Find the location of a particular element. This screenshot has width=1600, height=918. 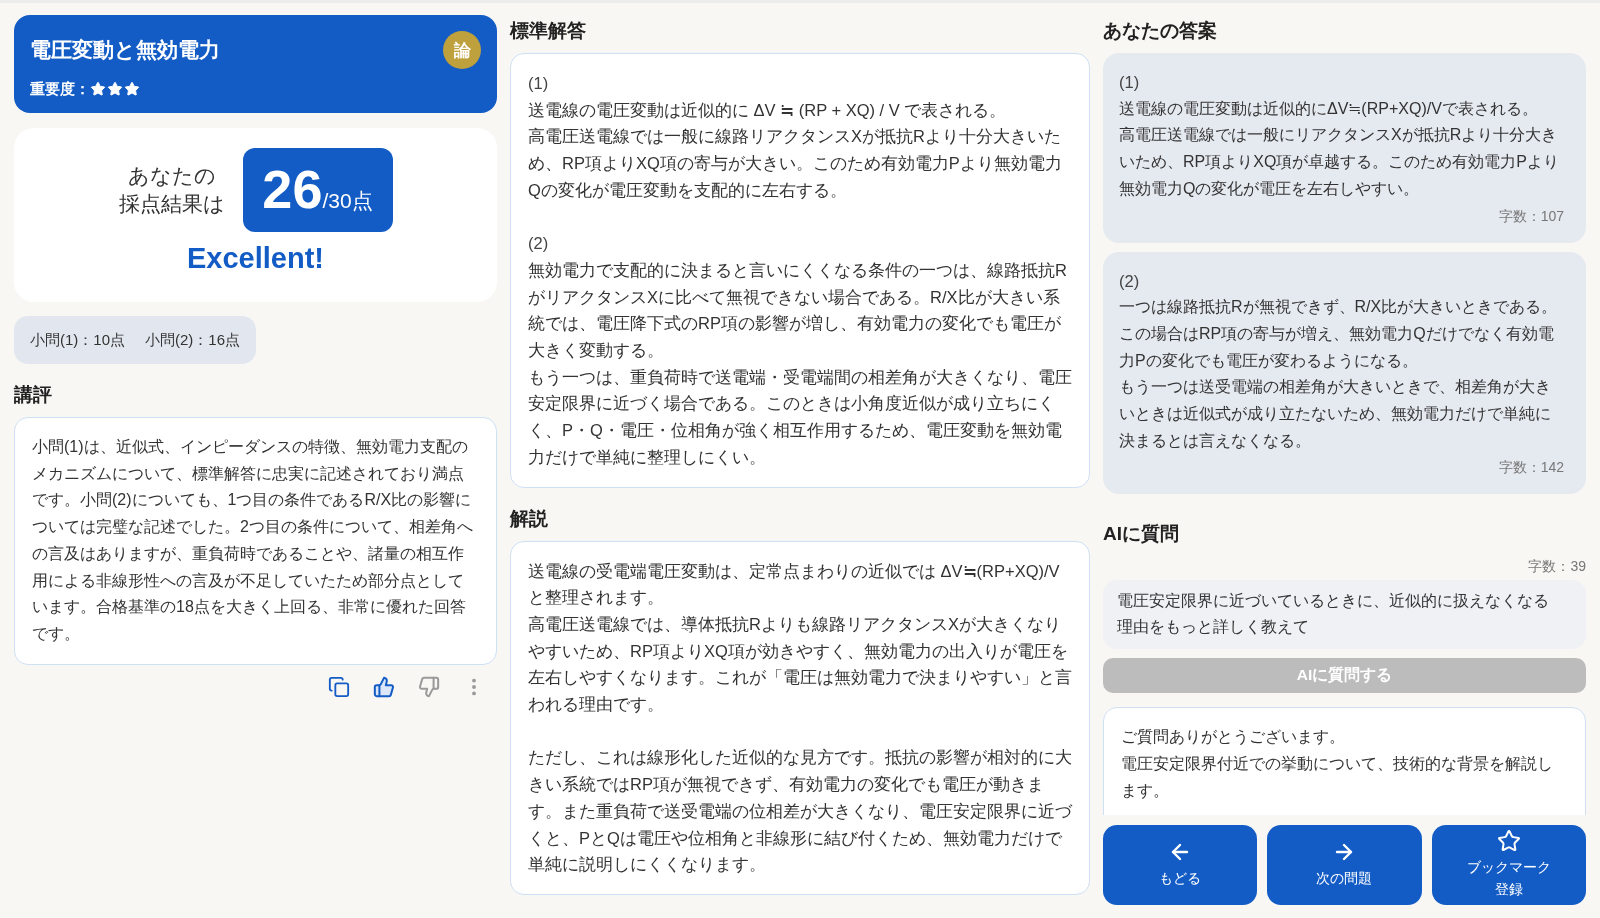

back-button: もどる is located at coordinates (1180, 865).